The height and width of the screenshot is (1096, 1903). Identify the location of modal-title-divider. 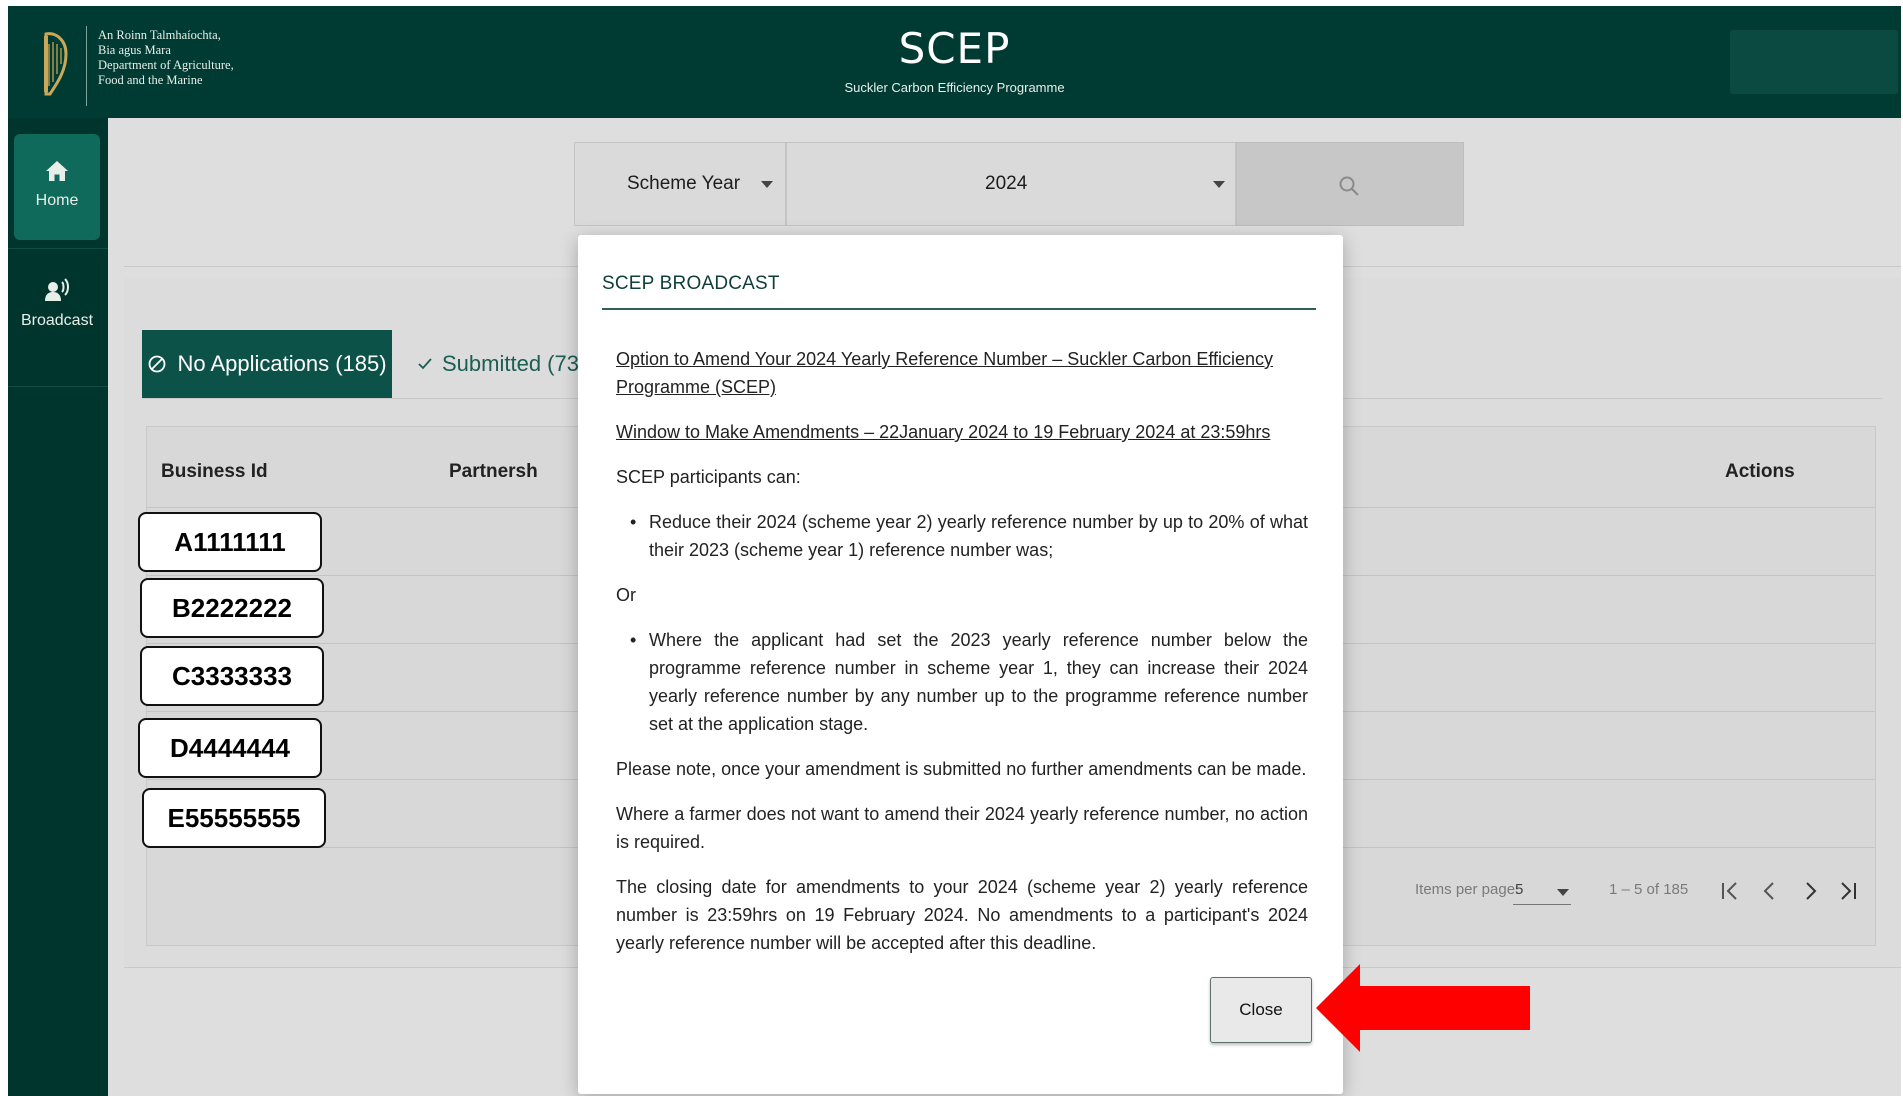
(959, 309).